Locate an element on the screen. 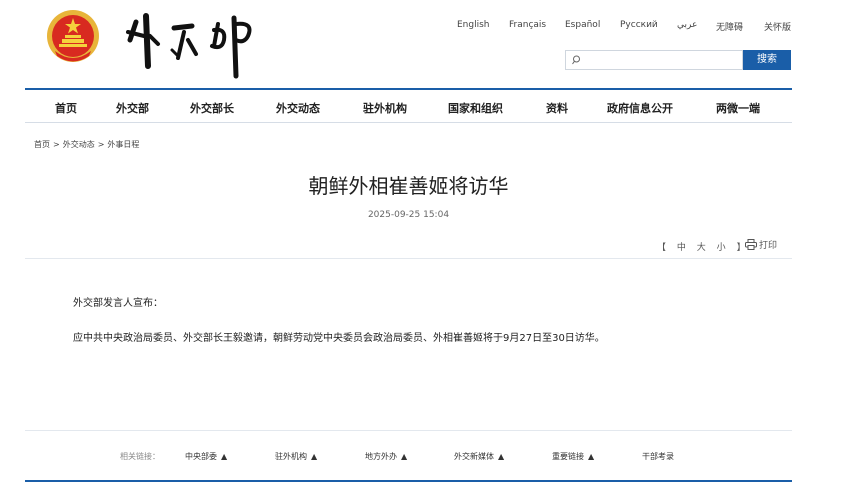 The height and width of the screenshot is (486, 864). font-size-small-button: 小 is located at coordinates (721, 248).